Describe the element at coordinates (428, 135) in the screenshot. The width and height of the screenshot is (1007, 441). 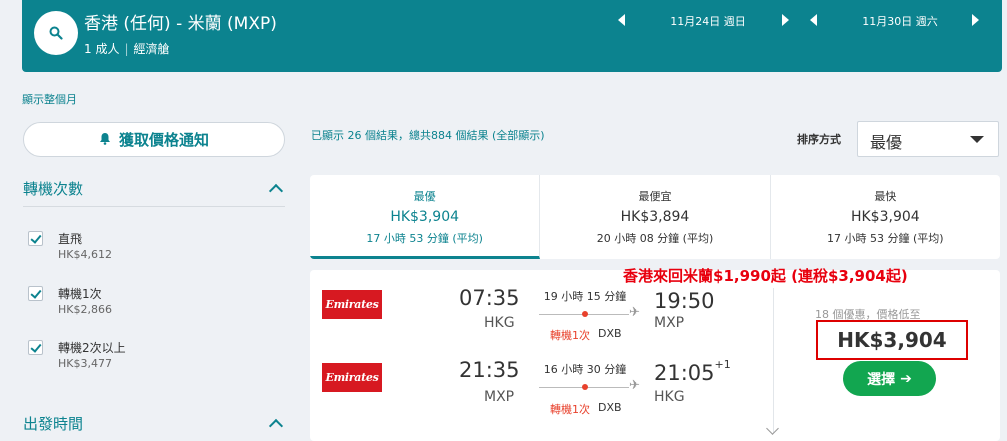
I see `results-count: 已顯示 26 個結果，總共884 個結果 (全部顯示)` at that location.